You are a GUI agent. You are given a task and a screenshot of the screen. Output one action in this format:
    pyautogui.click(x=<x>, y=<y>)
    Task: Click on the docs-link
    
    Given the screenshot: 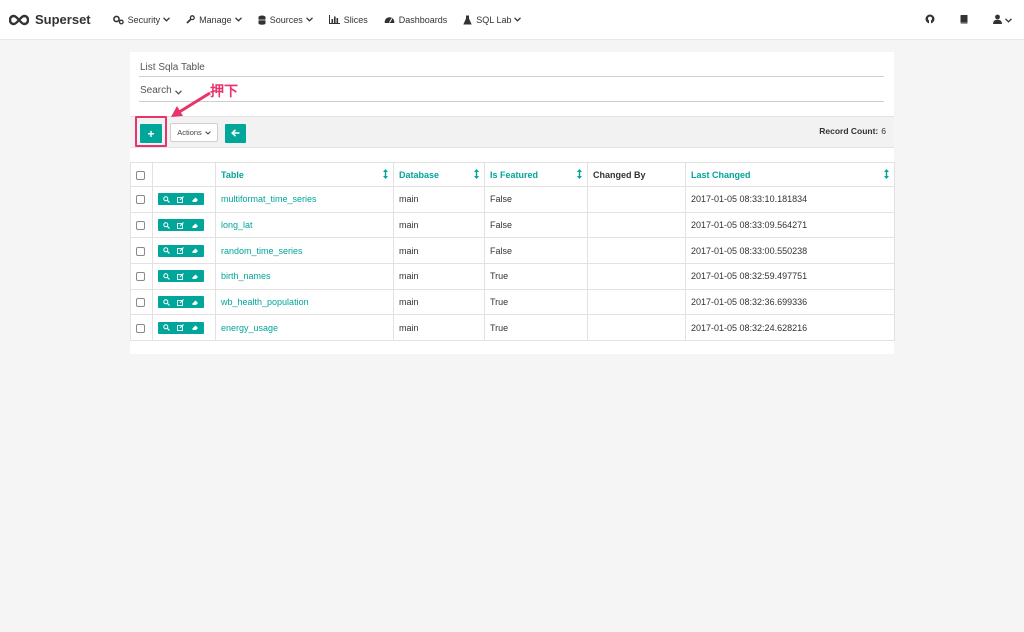 What is the action you would take?
    pyautogui.click(x=964, y=20)
    